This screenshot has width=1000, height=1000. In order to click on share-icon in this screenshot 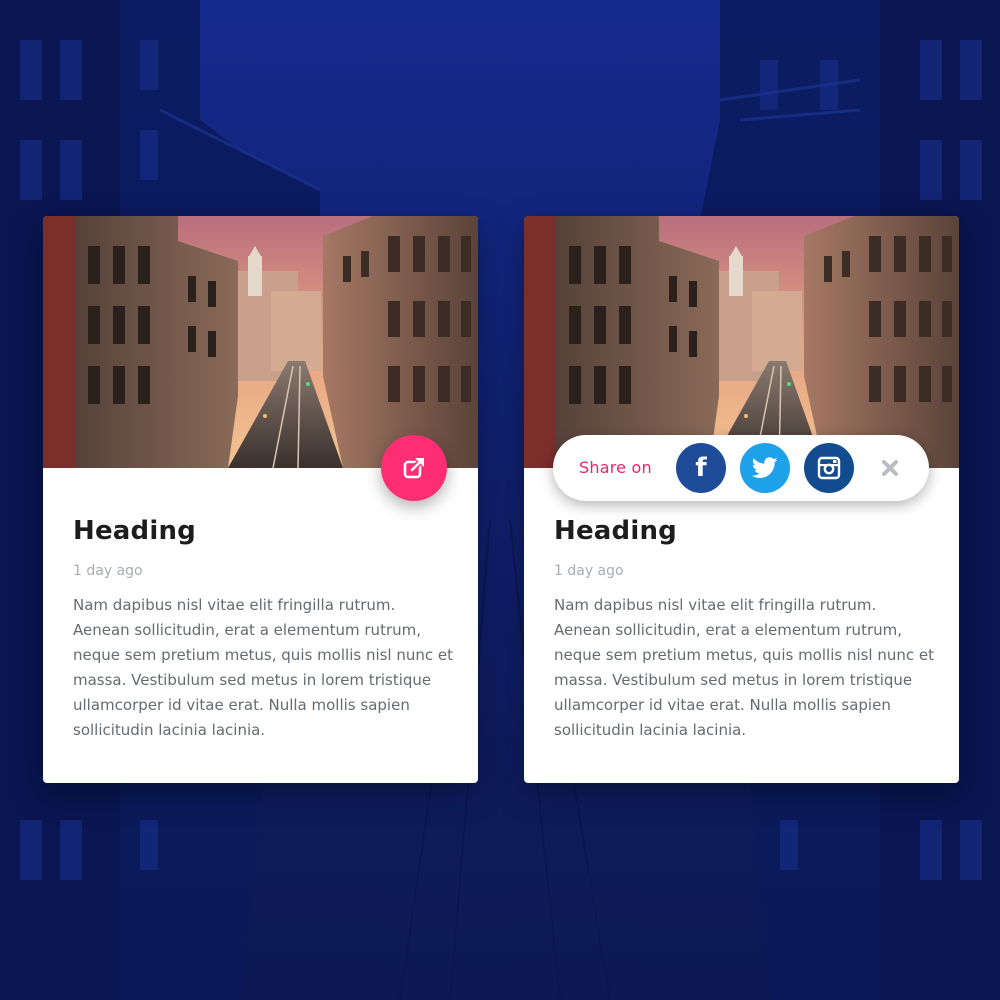, I will do `click(414, 468)`.